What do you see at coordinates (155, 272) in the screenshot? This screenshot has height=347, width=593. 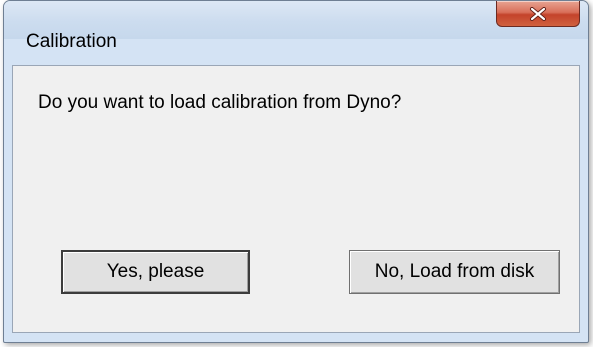 I see `yes-button: Yes, please` at bounding box center [155, 272].